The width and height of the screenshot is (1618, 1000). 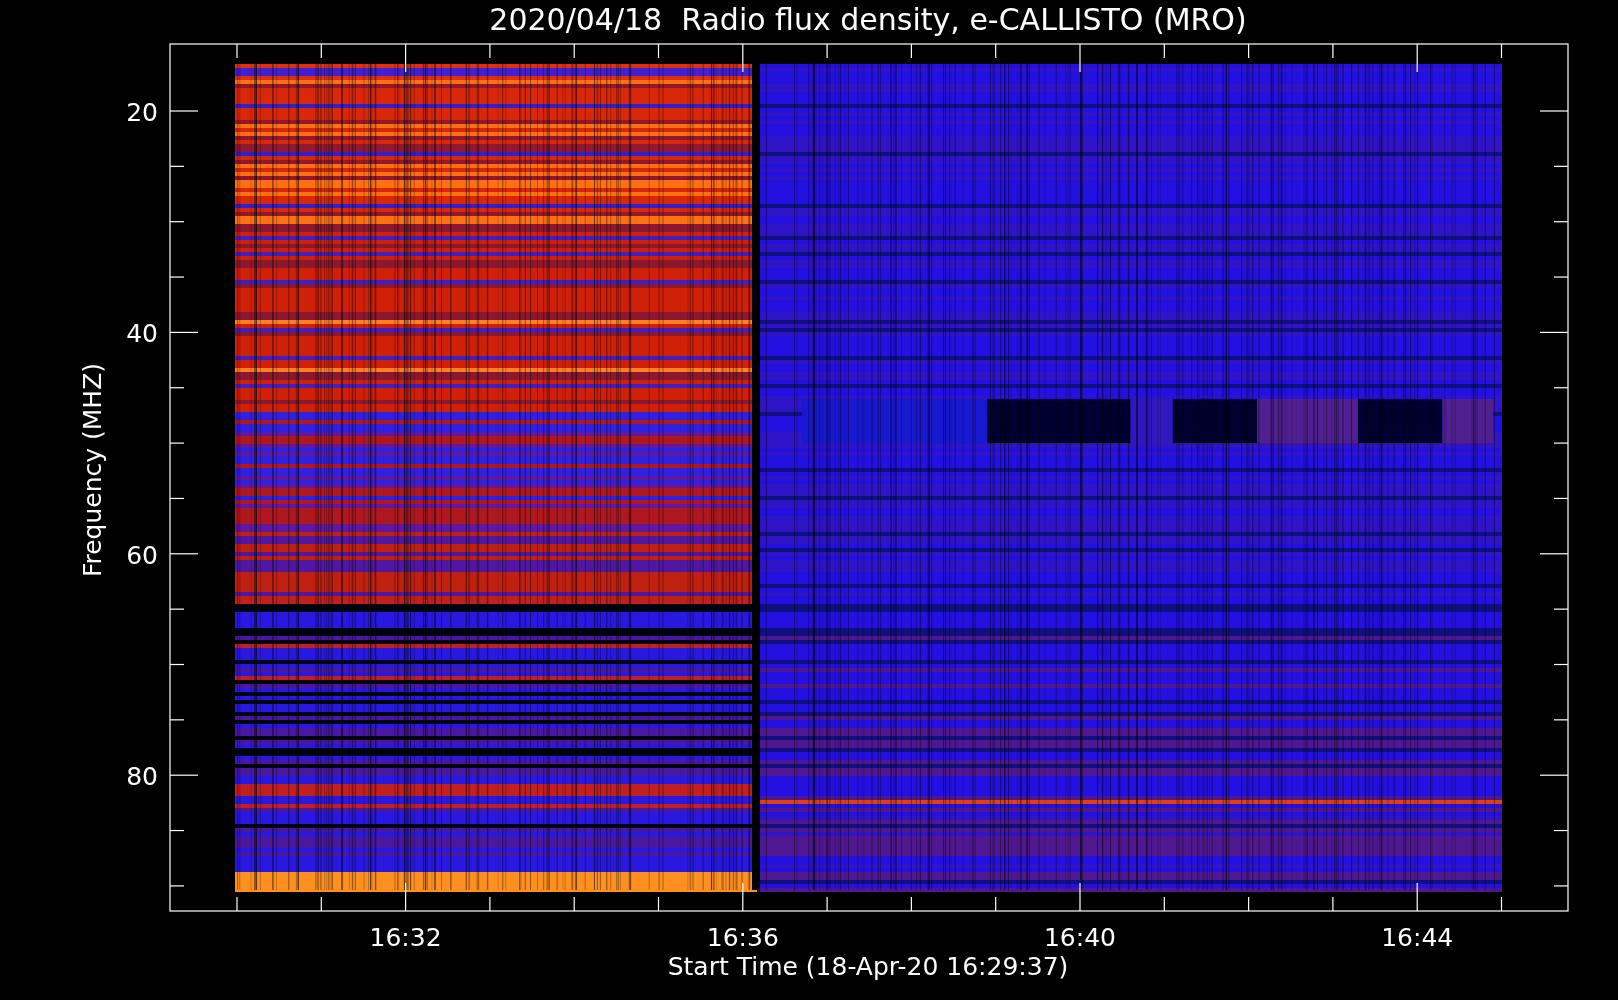 I want to click on tick-label: 80, so click(x=142, y=777).